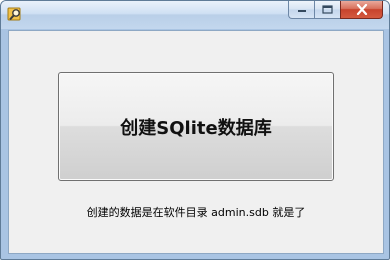  Describe the element at coordinates (15, 14) in the screenshot. I see `folder-search-icon` at that location.